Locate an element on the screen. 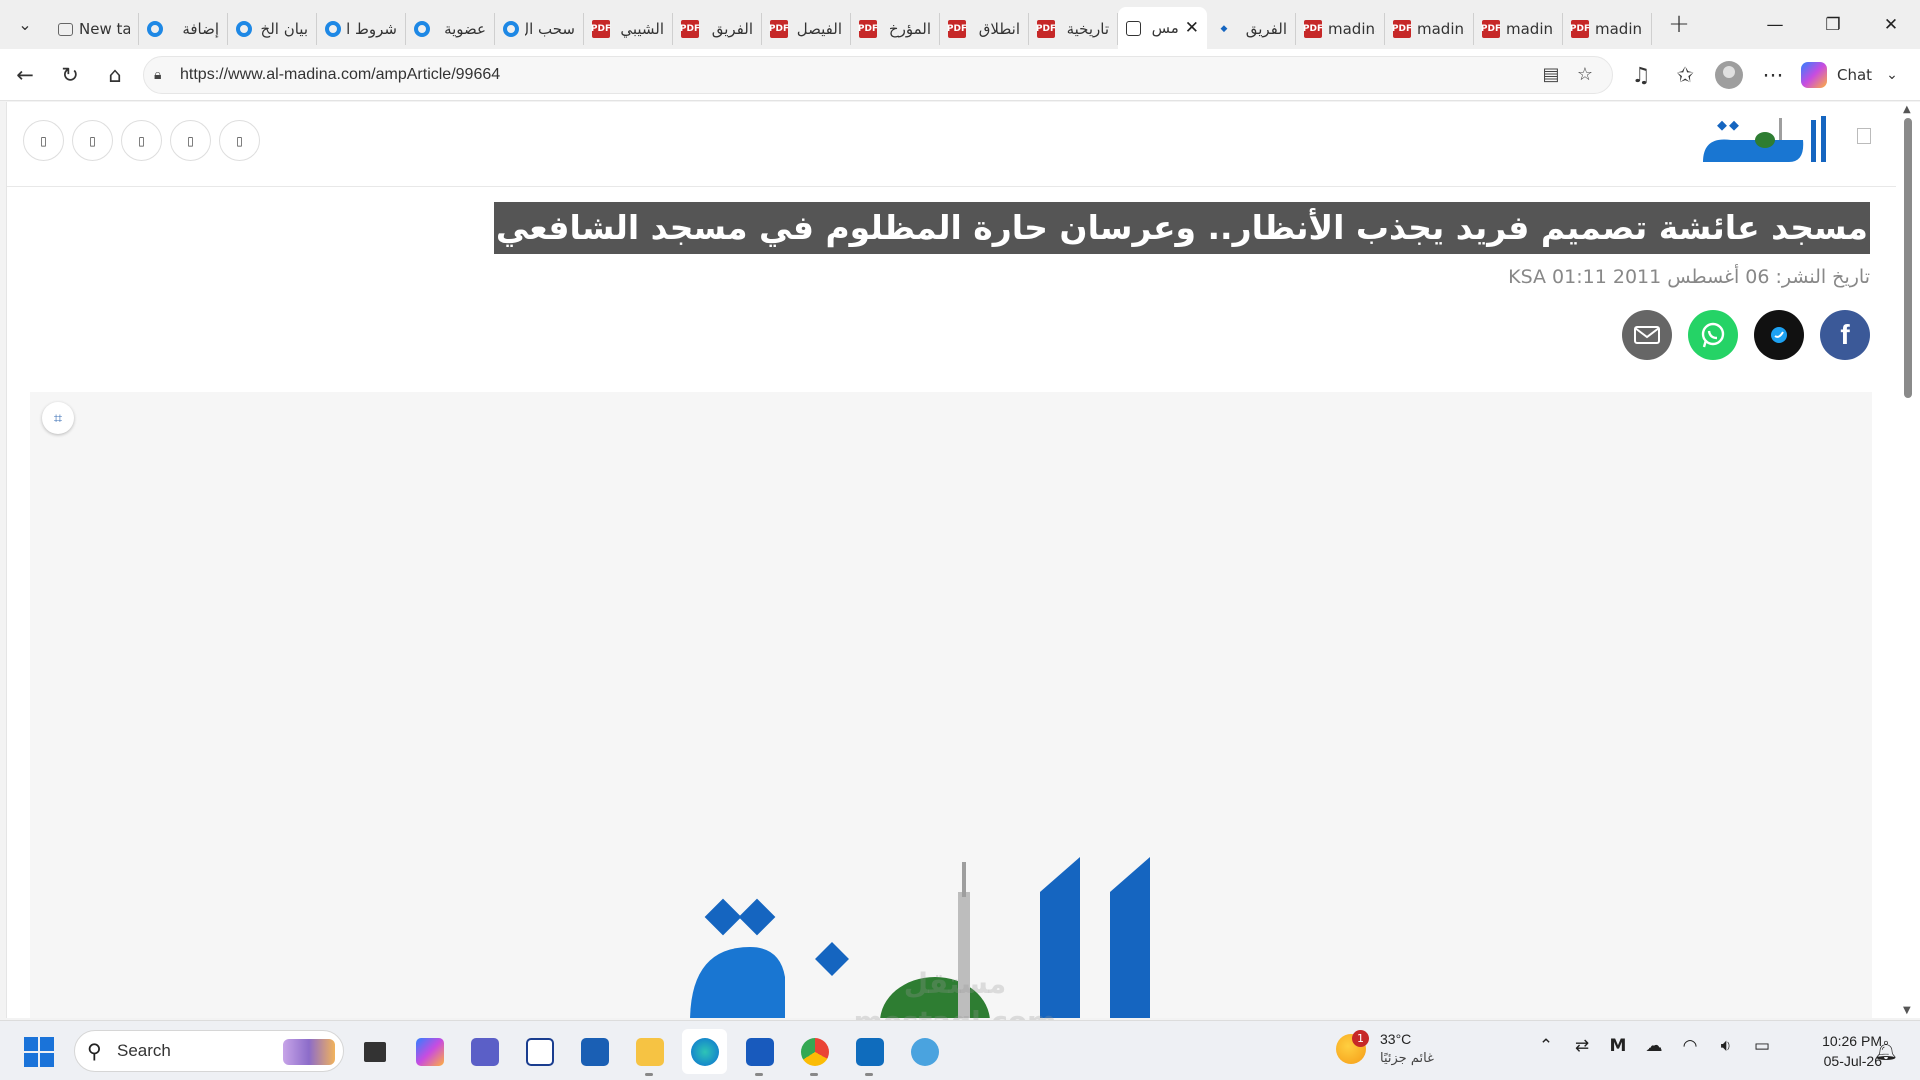 The width and height of the screenshot is (1920, 1080). maps-app is located at coordinates (924, 1051).